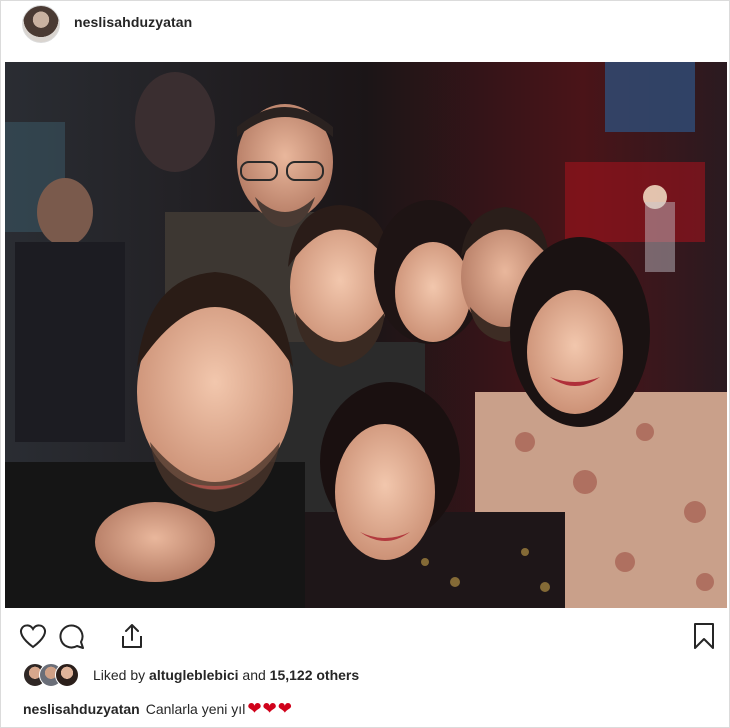 This screenshot has height=728, width=730. Describe the element at coordinates (254, 675) in the screenshot. I see `liked-by-connector: and` at that location.